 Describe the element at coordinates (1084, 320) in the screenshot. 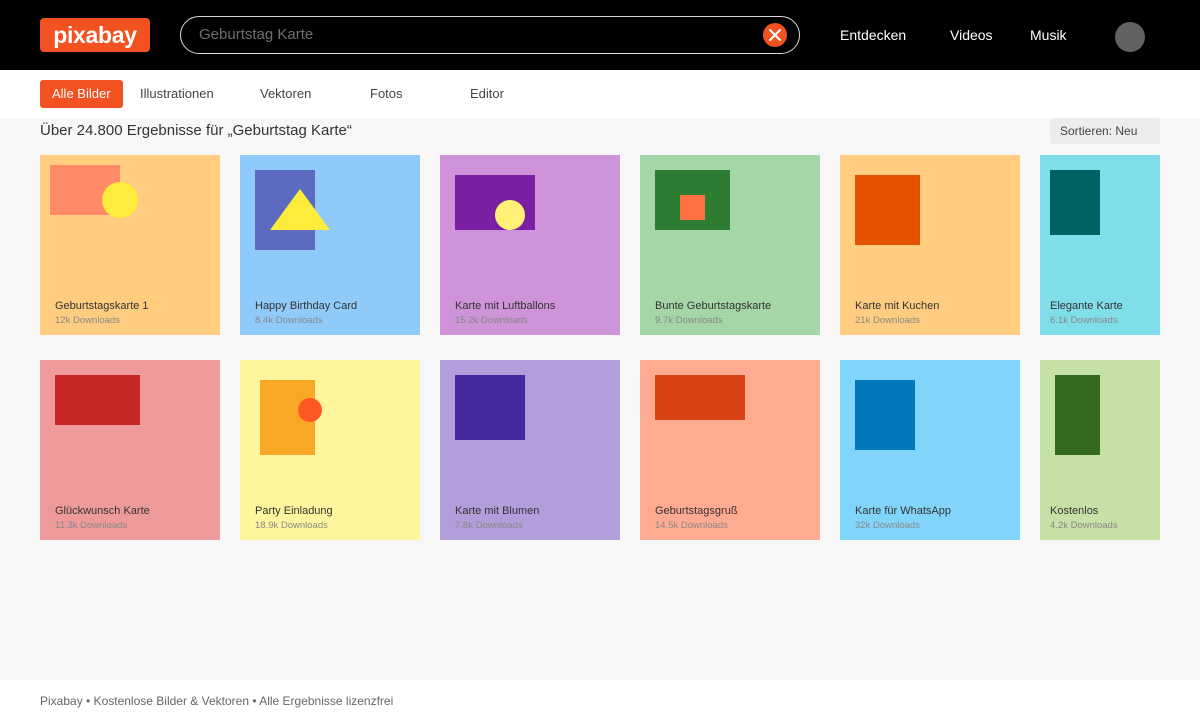

I see `card-downloads: 6.1k Downloads` at that location.